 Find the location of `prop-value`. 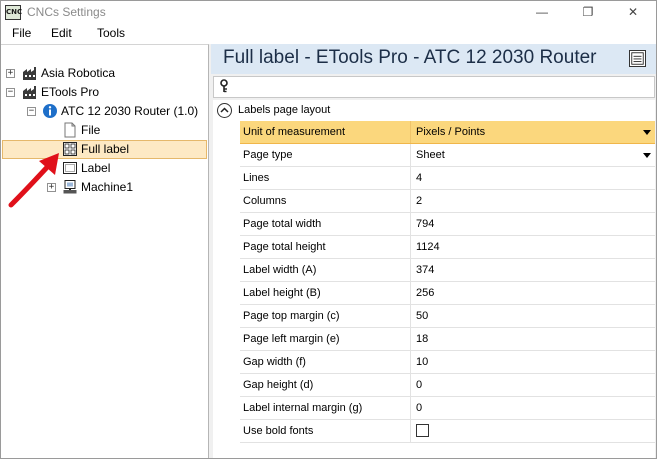

prop-value is located at coordinates (533, 431).